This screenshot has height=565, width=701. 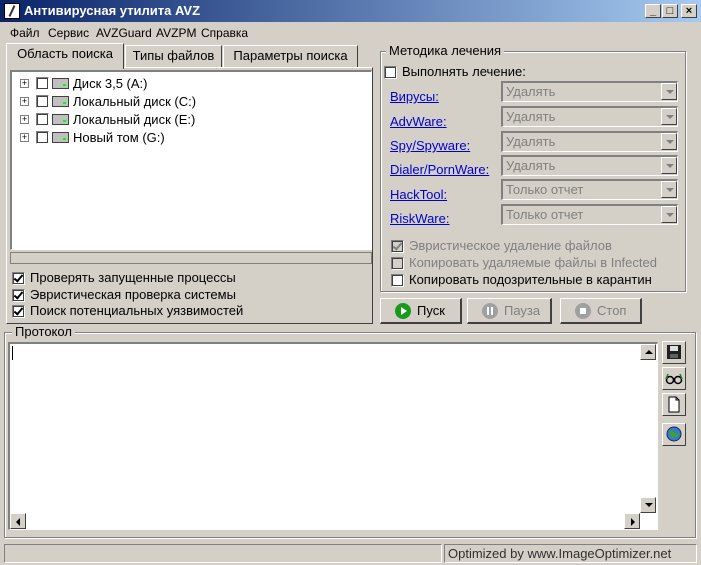 What do you see at coordinates (60, 83) in the screenshot?
I see `floppy-drive-icon` at bounding box center [60, 83].